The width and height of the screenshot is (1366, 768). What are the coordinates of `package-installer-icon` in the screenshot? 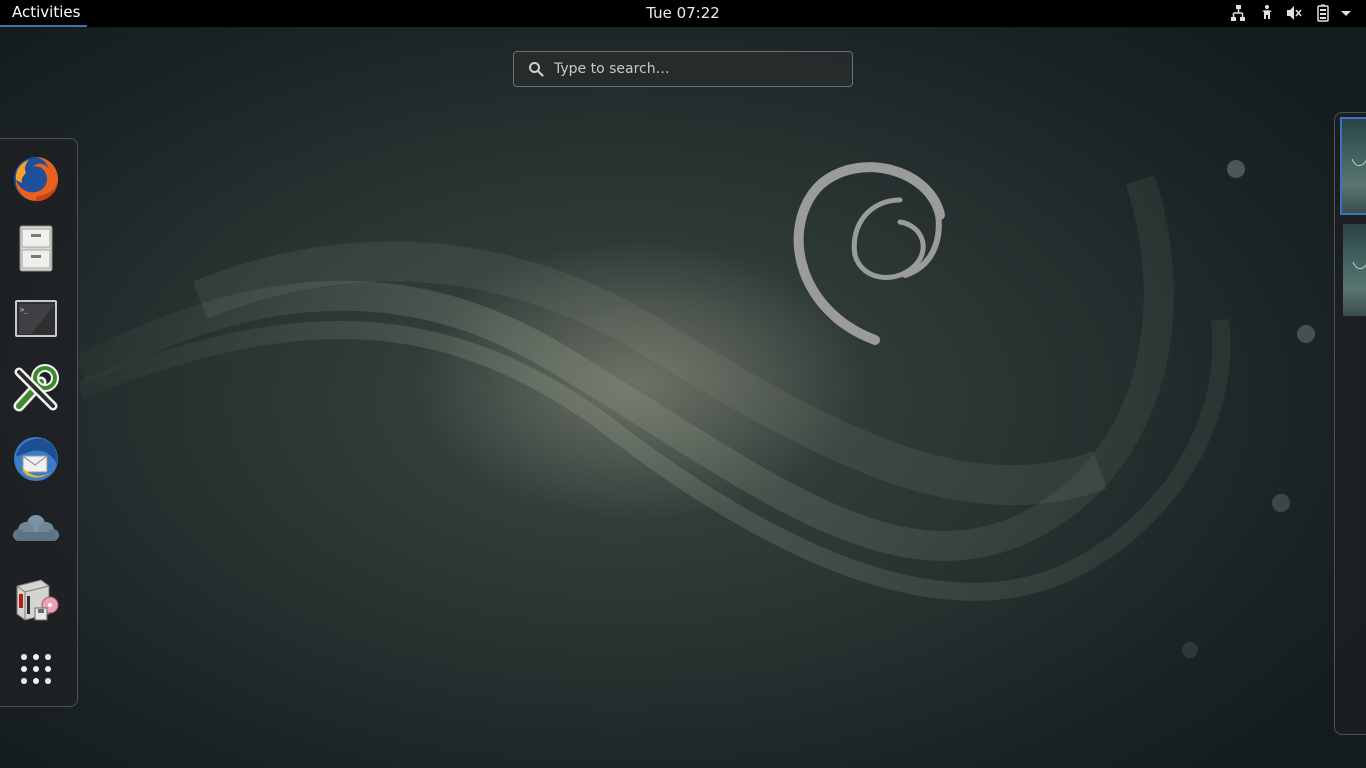 It's located at (37, 600).